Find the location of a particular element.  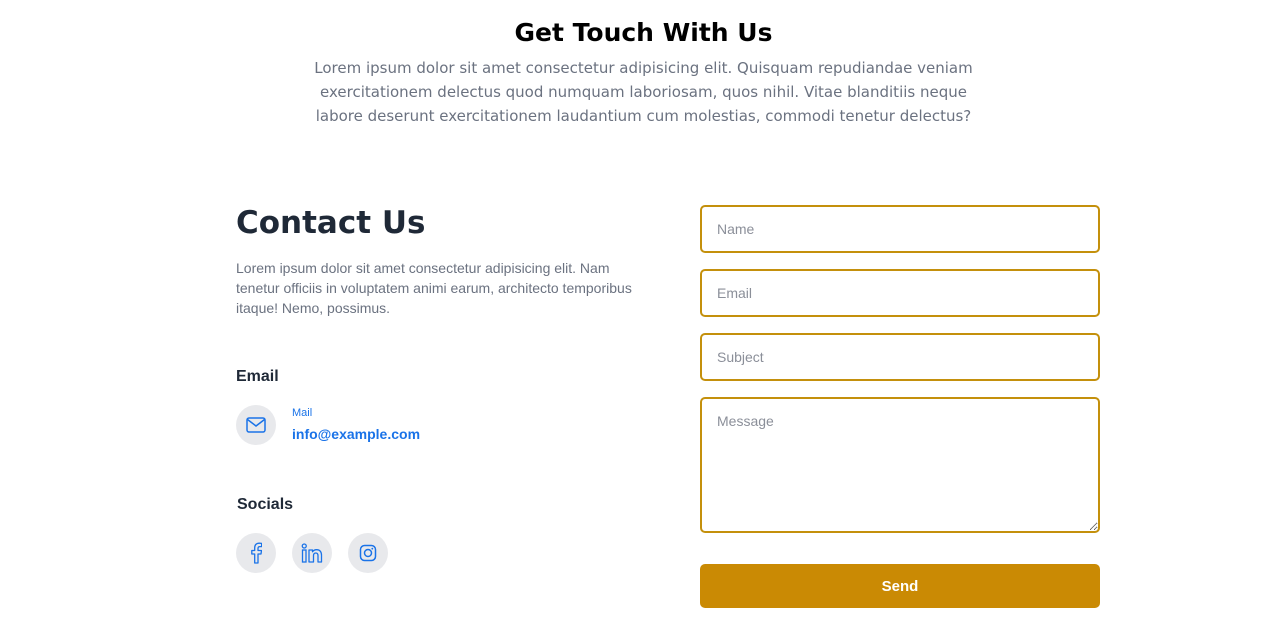

email-heading: Email is located at coordinates (257, 376).